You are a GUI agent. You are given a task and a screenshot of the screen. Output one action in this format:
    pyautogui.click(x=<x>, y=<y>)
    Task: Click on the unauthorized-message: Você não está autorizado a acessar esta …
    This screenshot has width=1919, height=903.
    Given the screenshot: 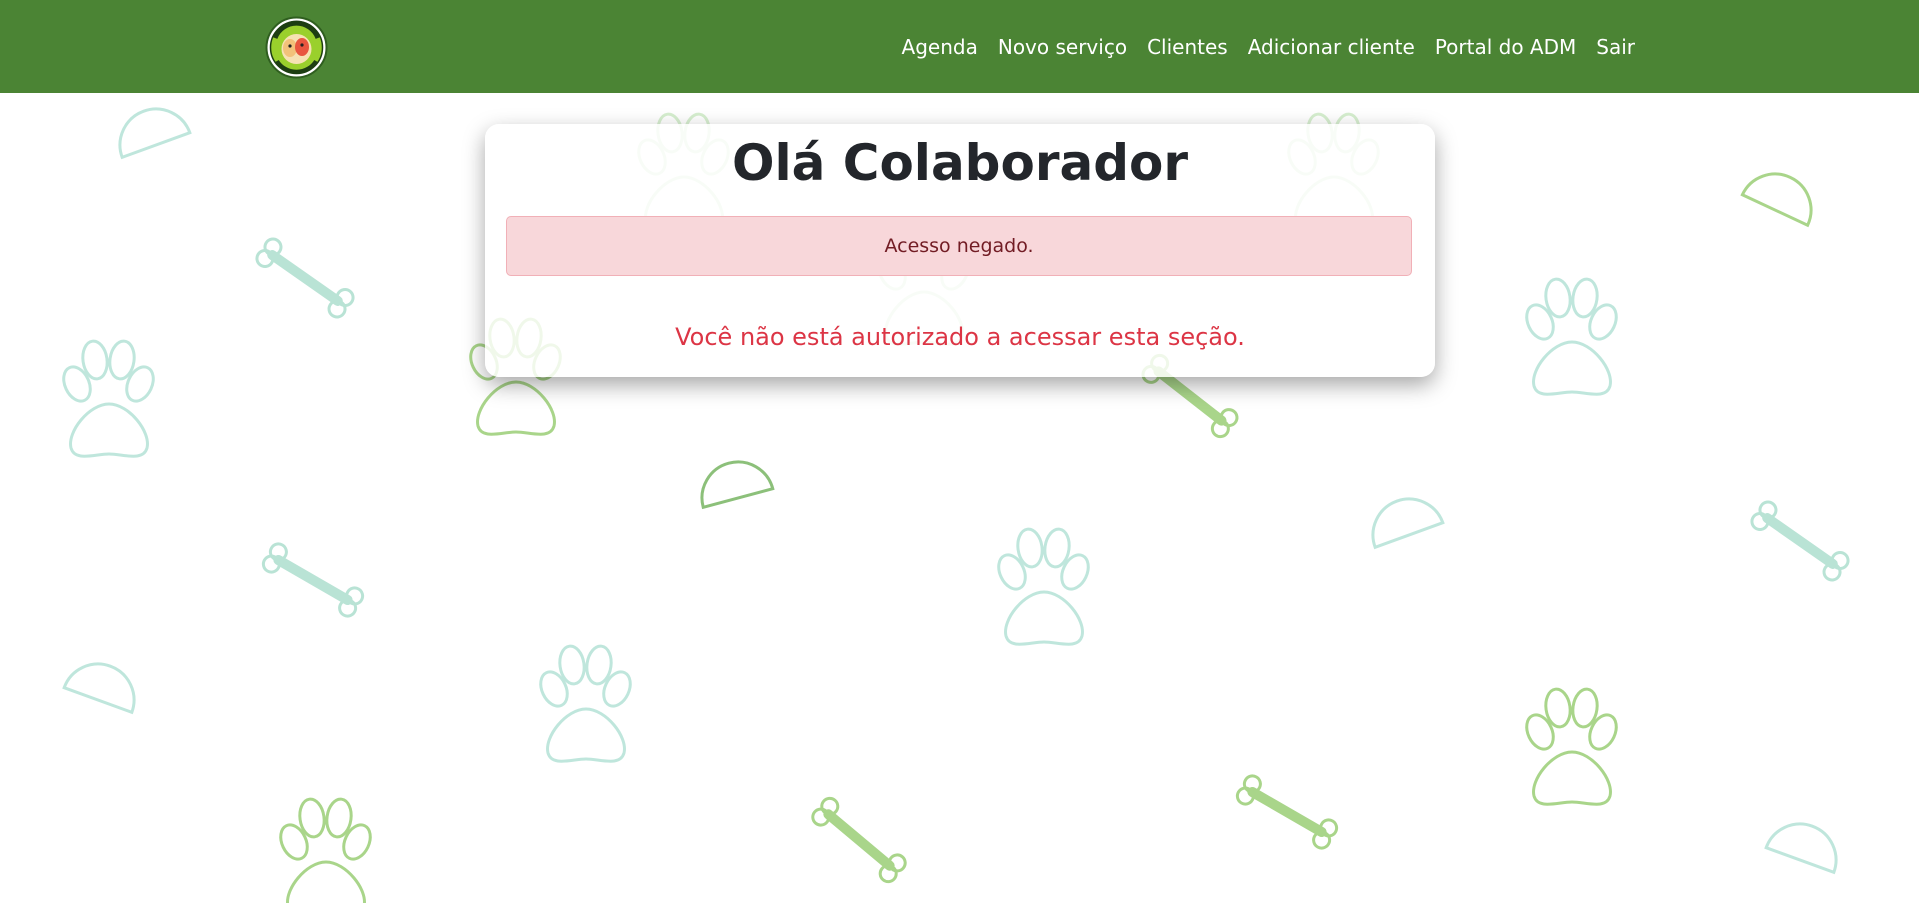 What is the action you would take?
    pyautogui.click(x=960, y=337)
    